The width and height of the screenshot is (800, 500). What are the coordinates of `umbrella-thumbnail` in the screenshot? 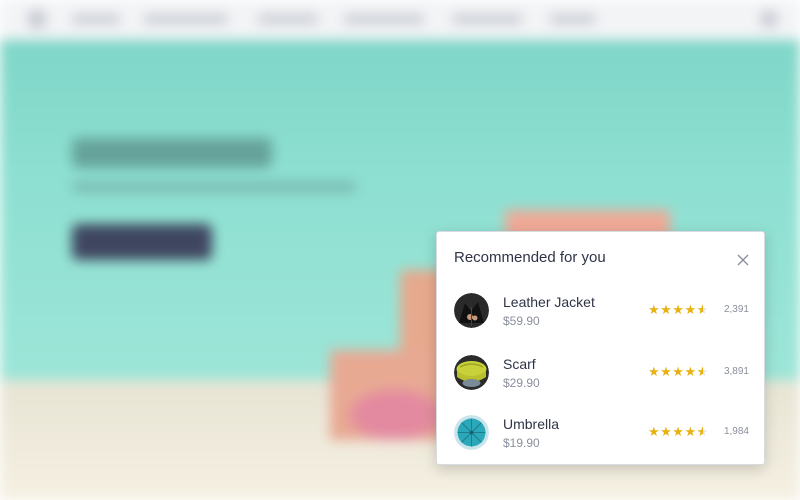 It's located at (471, 432).